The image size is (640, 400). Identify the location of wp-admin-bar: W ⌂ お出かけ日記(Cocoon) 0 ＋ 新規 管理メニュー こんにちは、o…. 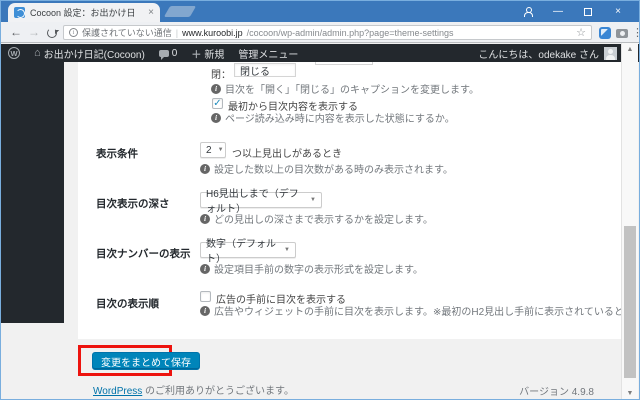
(320, 53).